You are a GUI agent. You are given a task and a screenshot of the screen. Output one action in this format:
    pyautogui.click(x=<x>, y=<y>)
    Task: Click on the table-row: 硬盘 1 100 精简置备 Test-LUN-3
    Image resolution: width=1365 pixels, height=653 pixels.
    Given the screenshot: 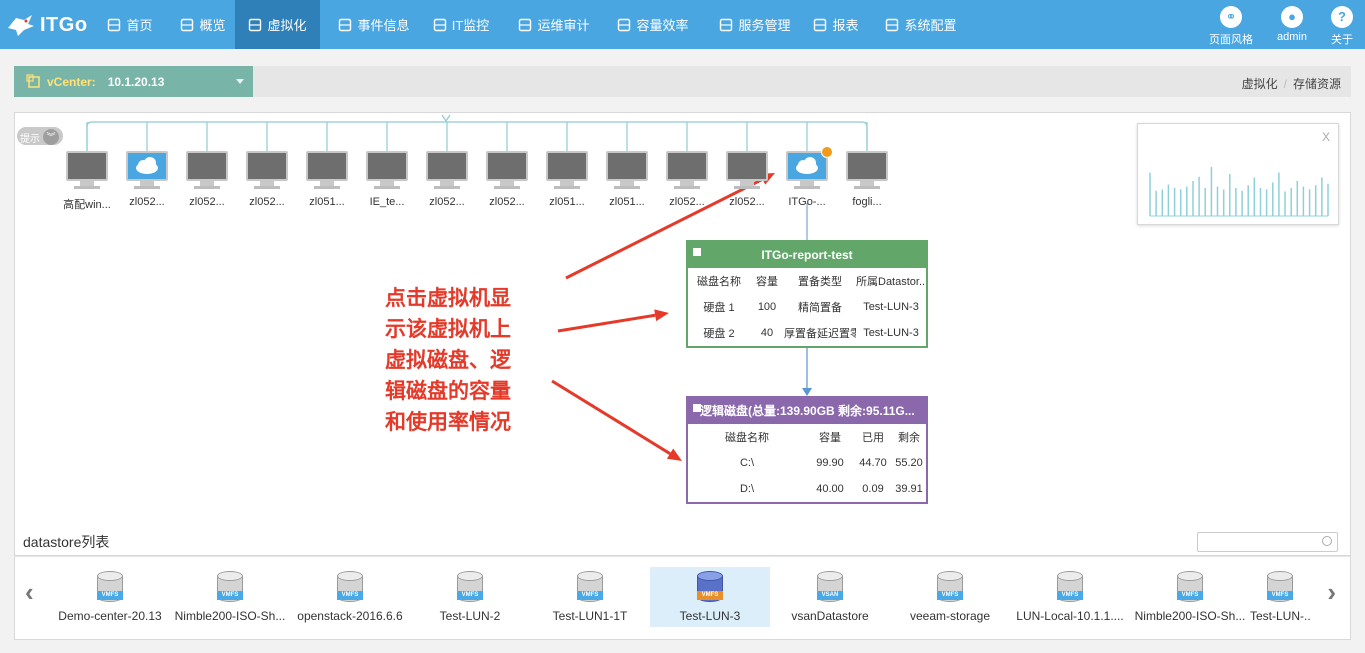 What is the action you would take?
    pyautogui.click(x=807, y=307)
    